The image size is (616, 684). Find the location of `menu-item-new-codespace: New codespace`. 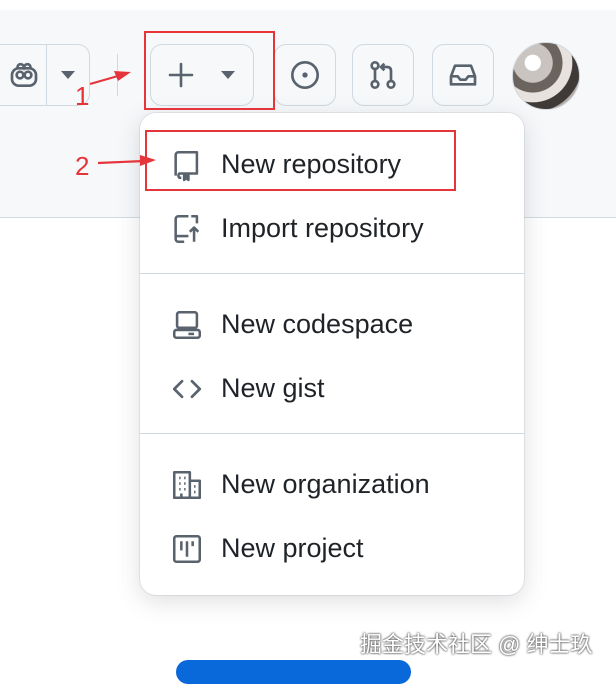

menu-item-new-codespace: New codespace is located at coordinates (332, 324).